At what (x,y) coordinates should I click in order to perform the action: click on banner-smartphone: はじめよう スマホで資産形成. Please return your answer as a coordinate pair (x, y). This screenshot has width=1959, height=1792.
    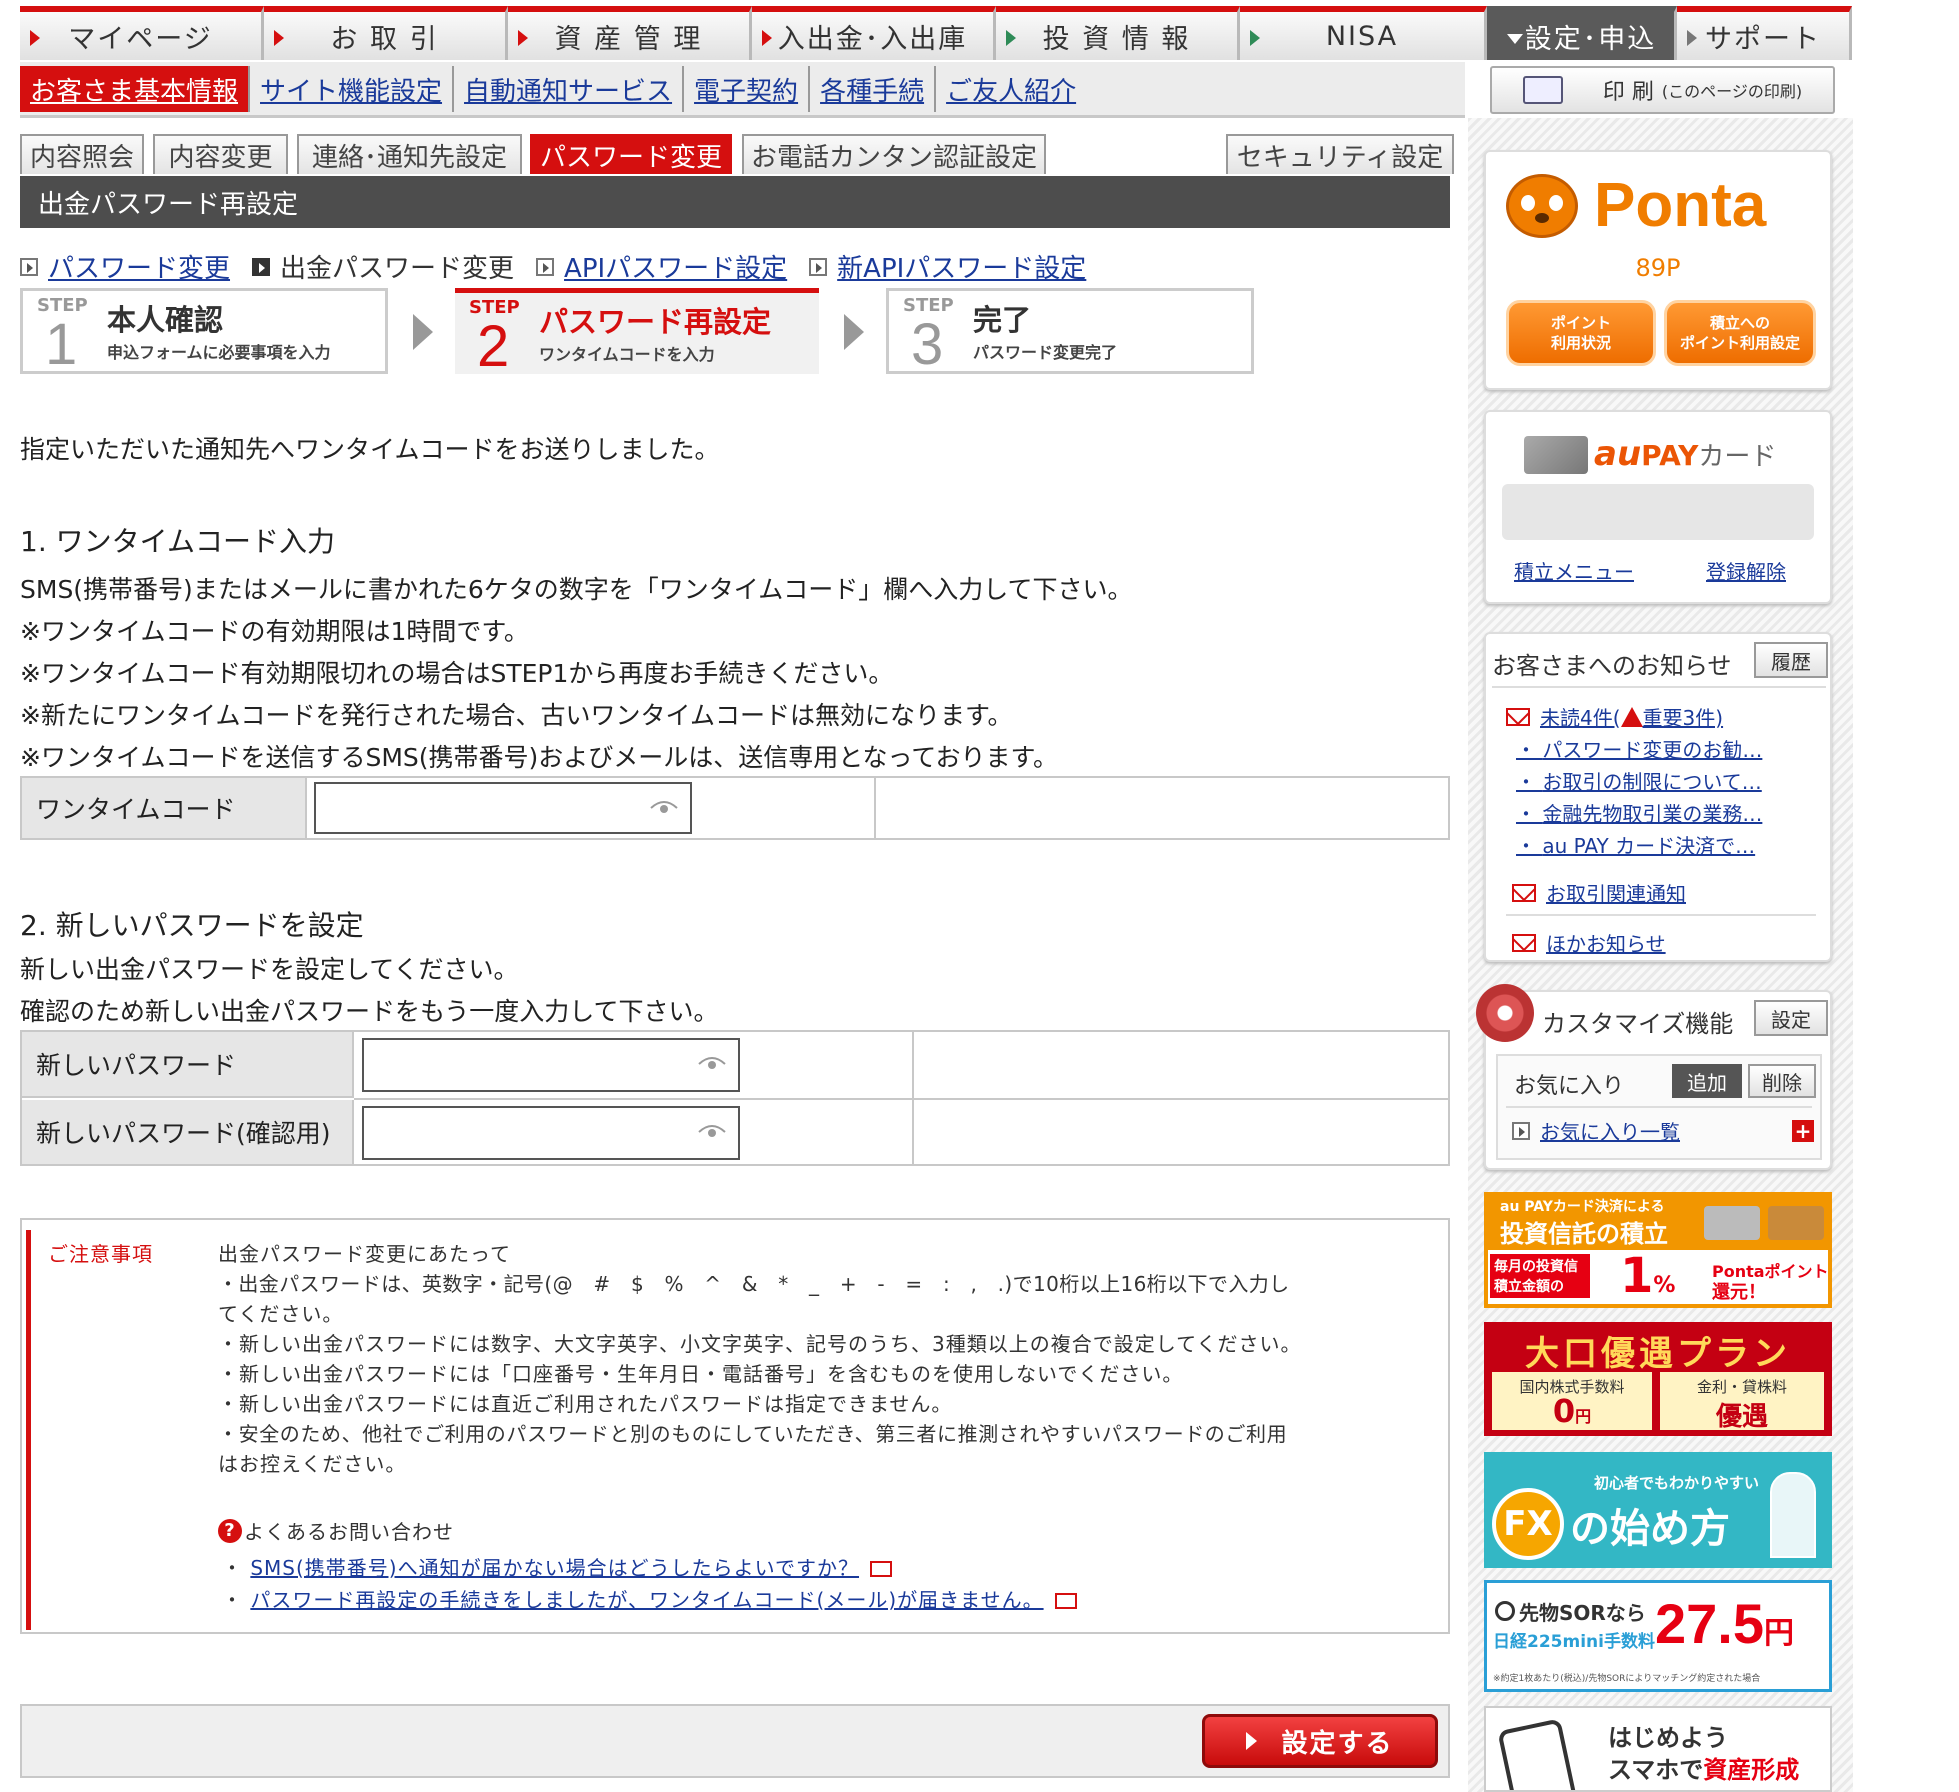
    Looking at the image, I should click on (1658, 1749).